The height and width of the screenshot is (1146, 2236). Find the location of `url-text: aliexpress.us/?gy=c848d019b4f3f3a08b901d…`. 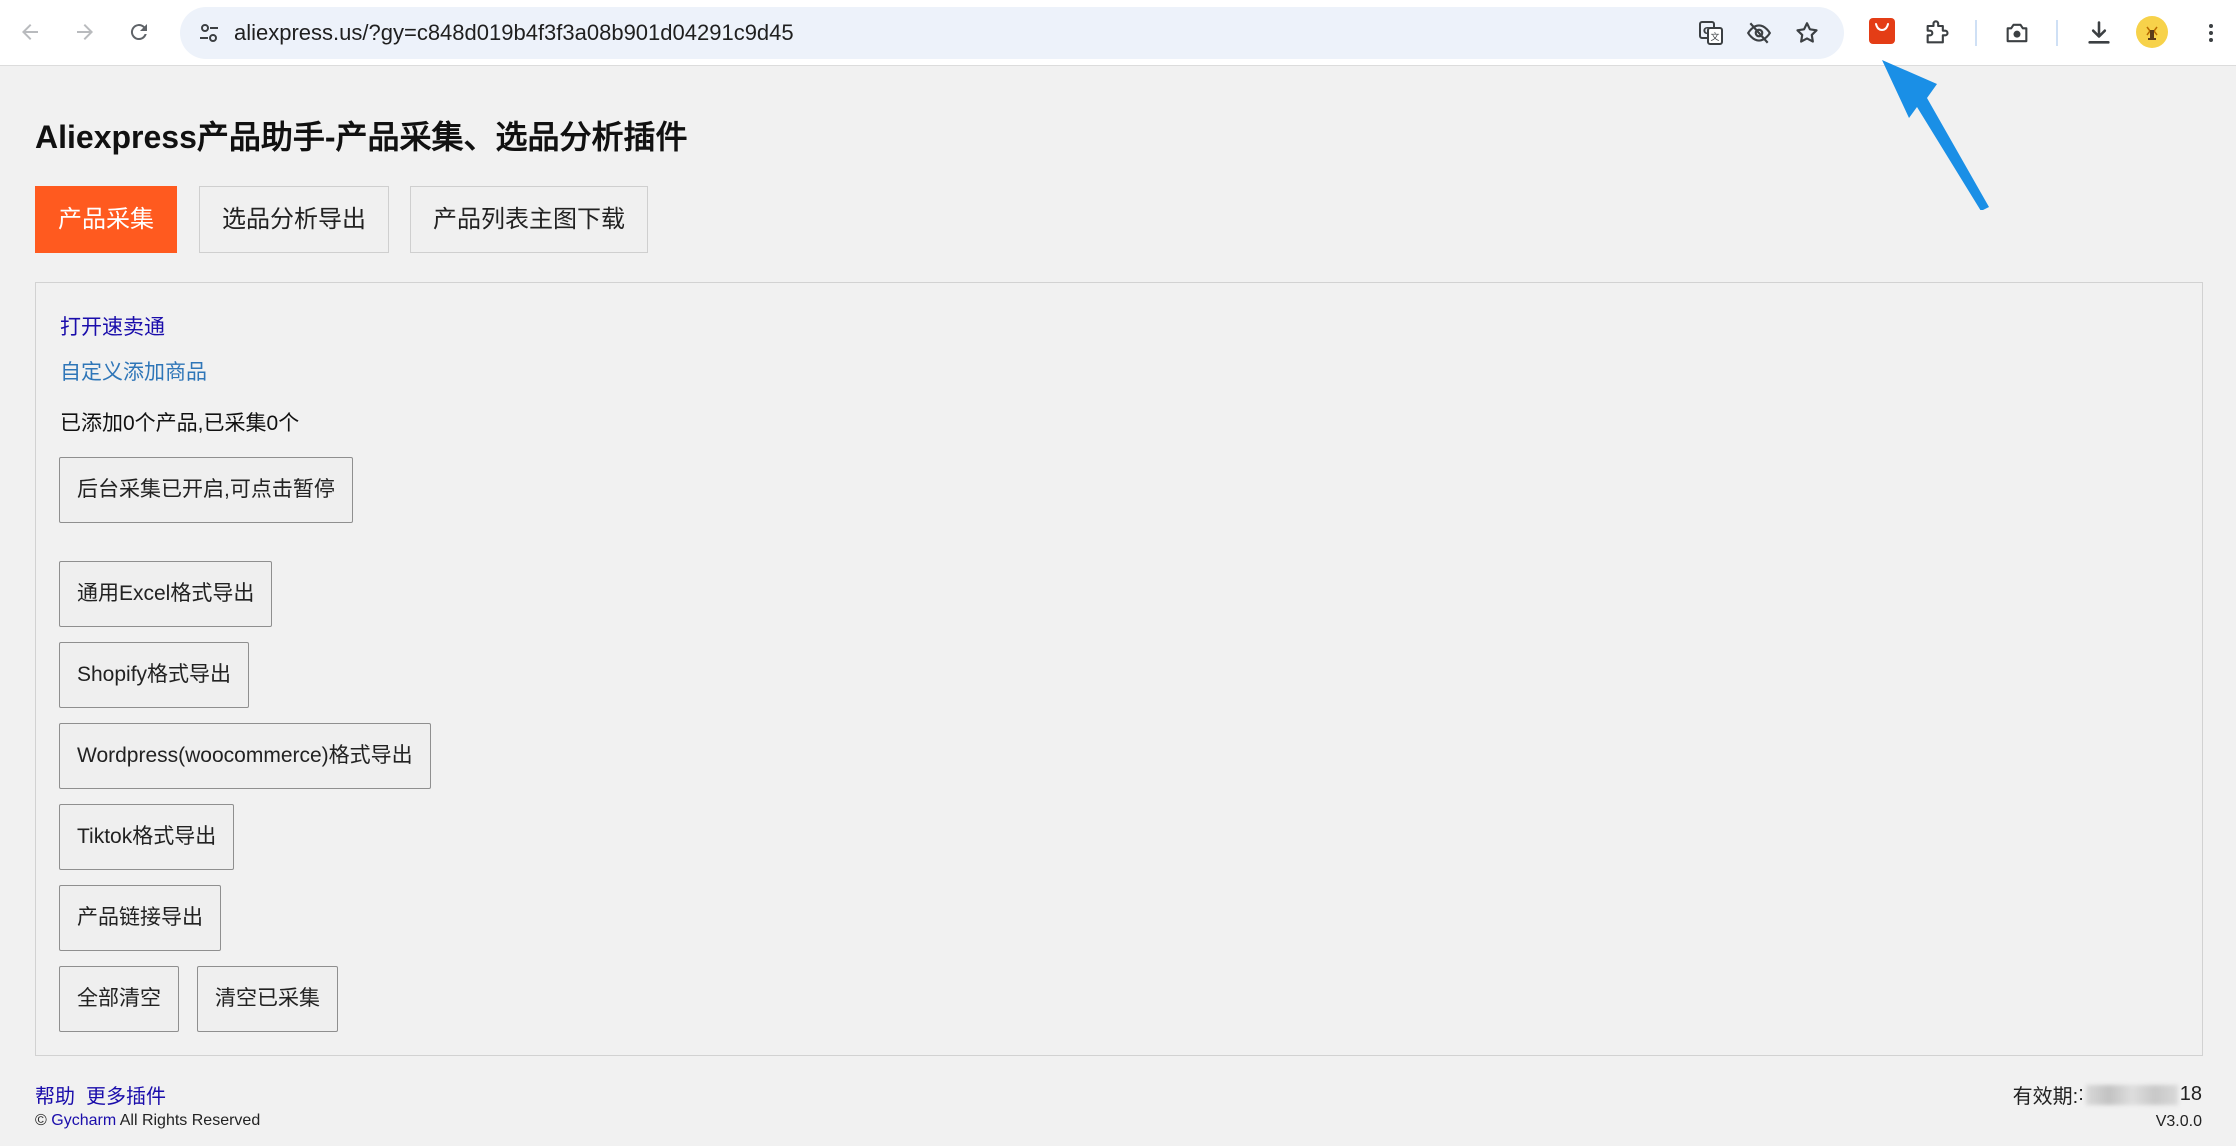

url-text: aliexpress.us/?gy=c848d019b4f3f3a08b901d… is located at coordinates (514, 33).